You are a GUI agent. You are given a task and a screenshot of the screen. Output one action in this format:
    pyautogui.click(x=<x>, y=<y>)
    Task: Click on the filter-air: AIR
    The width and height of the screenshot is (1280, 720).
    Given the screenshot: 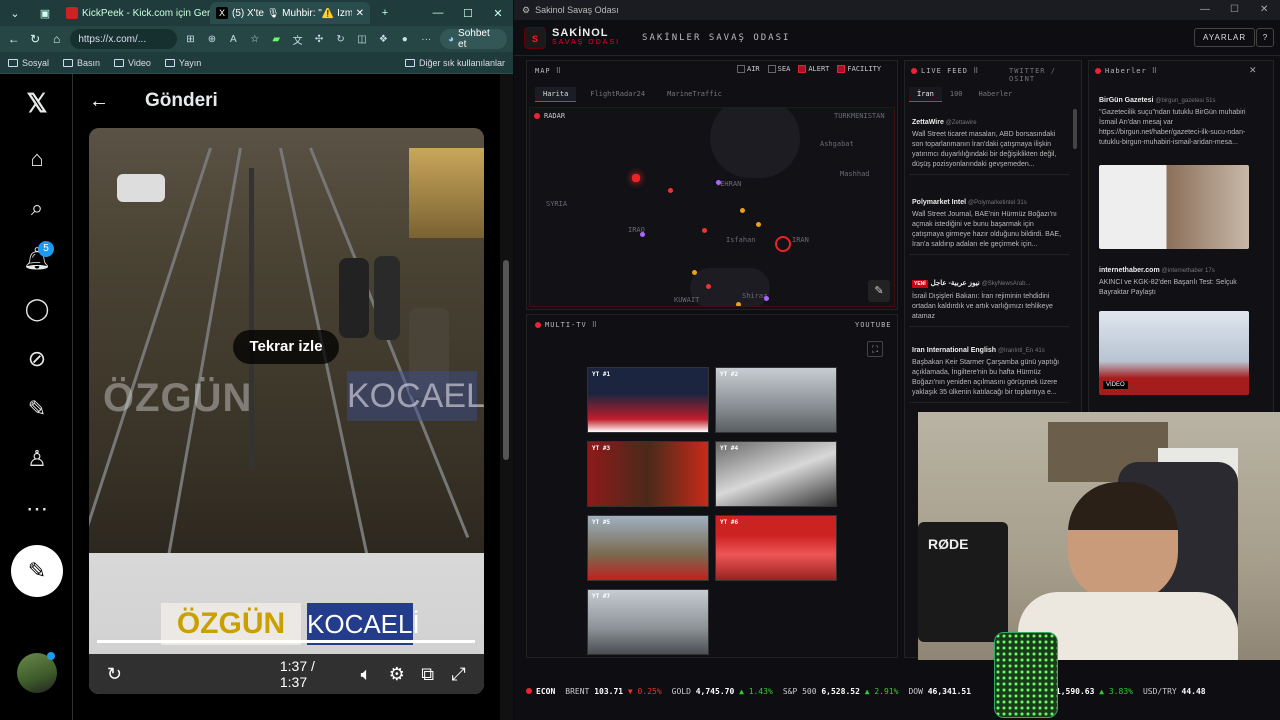 What is the action you would take?
    pyautogui.click(x=748, y=69)
    